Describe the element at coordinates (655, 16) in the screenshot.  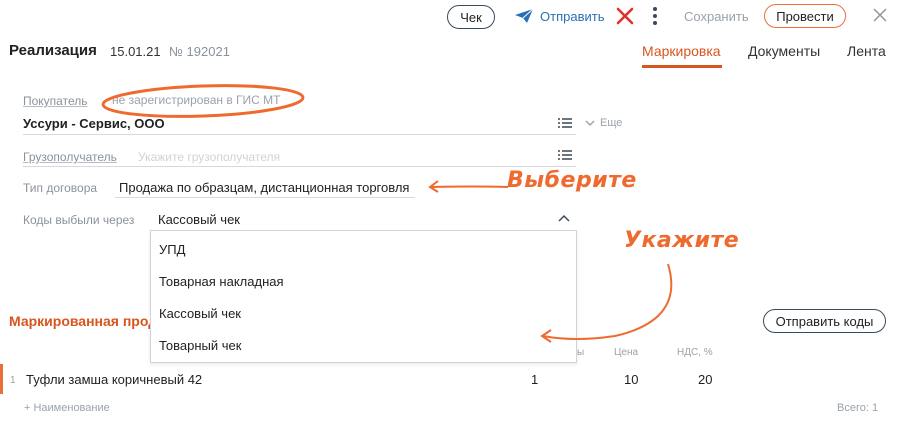
I see `more-vertical-icon` at that location.